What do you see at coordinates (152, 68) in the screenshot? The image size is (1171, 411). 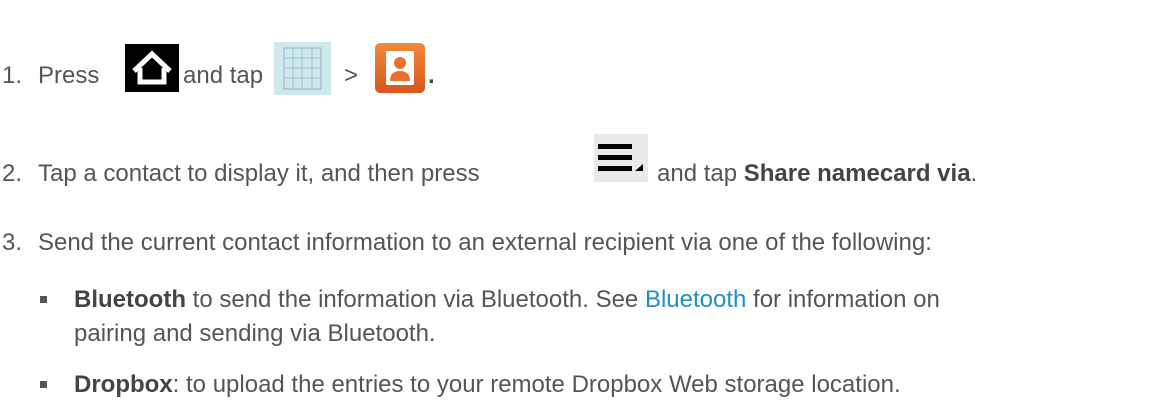 I see `home-key-icon` at bounding box center [152, 68].